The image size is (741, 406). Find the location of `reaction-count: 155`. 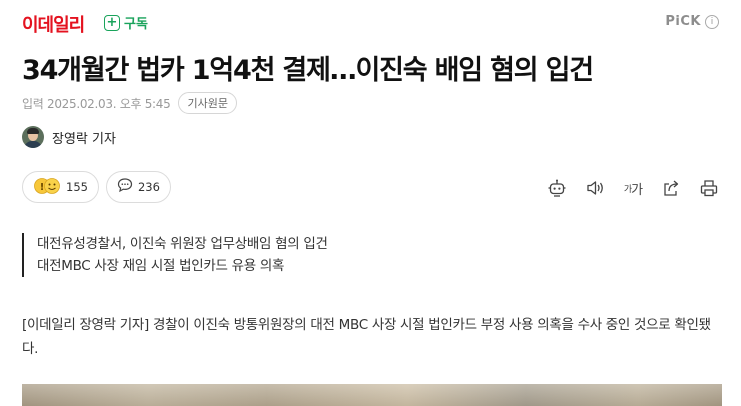

reaction-count: 155 is located at coordinates (77, 187).